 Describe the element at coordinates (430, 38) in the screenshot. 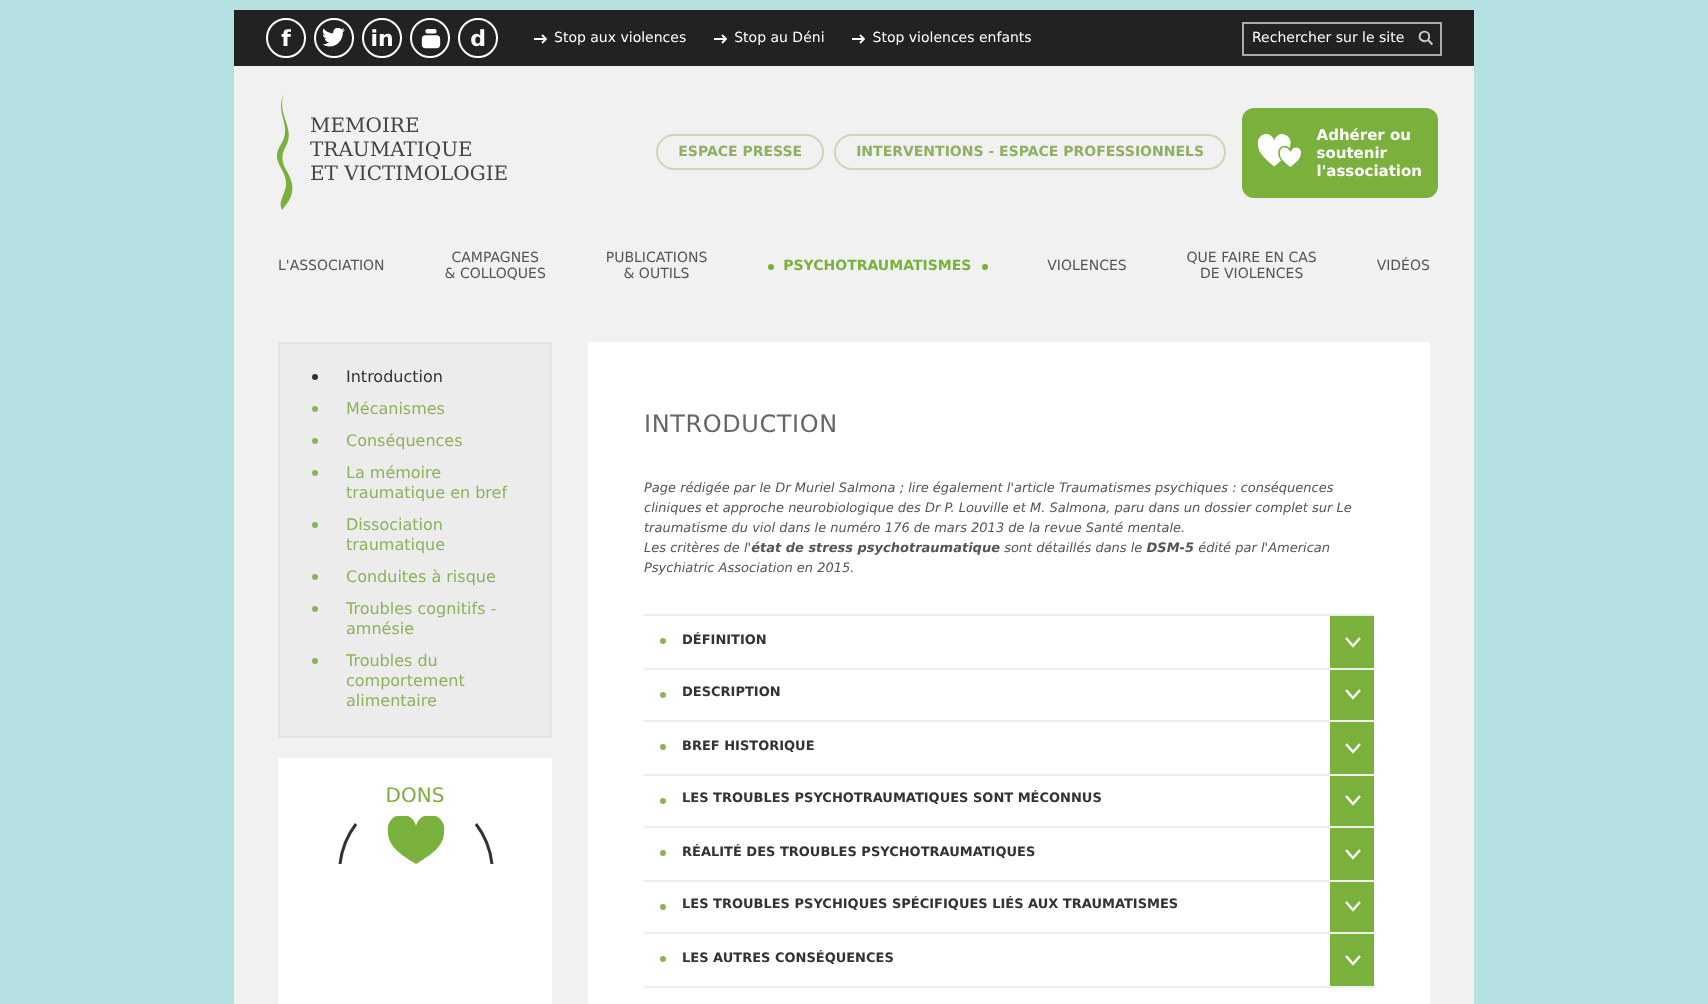

I see `video-icon` at that location.